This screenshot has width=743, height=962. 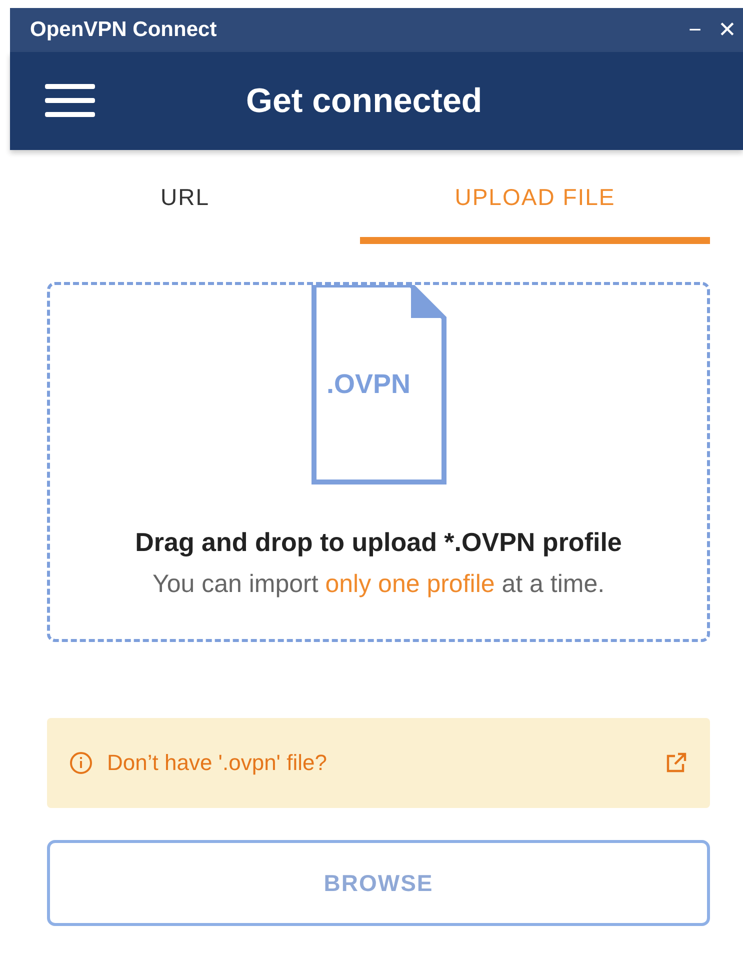 What do you see at coordinates (378, 542) in the screenshot?
I see `drop-zone-title: Drag and drop to upload *.OVPN profile` at bounding box center [378, 542].